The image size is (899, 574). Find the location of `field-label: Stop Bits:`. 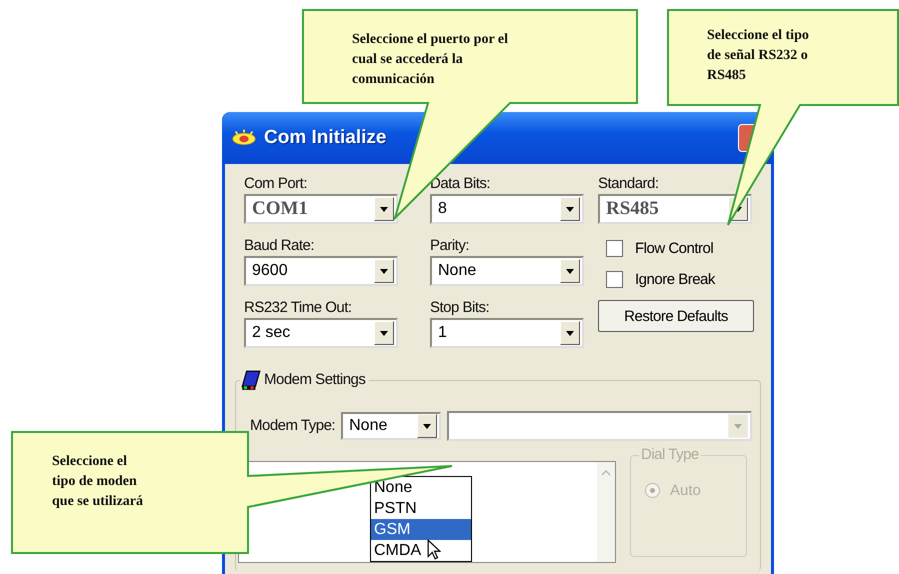

field-label: Stop Bits: is located at coordinates (460, 308).